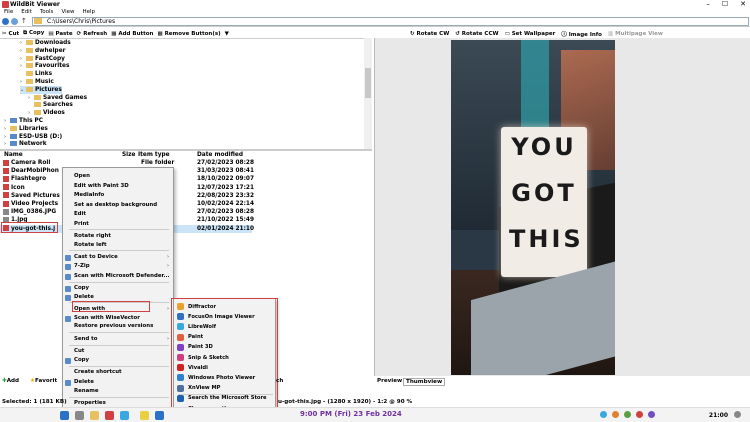  What do you see at coordinates (82, 176) in the screenshot?
I see `context-menu-item: Open` at bounding box center [82, 176].